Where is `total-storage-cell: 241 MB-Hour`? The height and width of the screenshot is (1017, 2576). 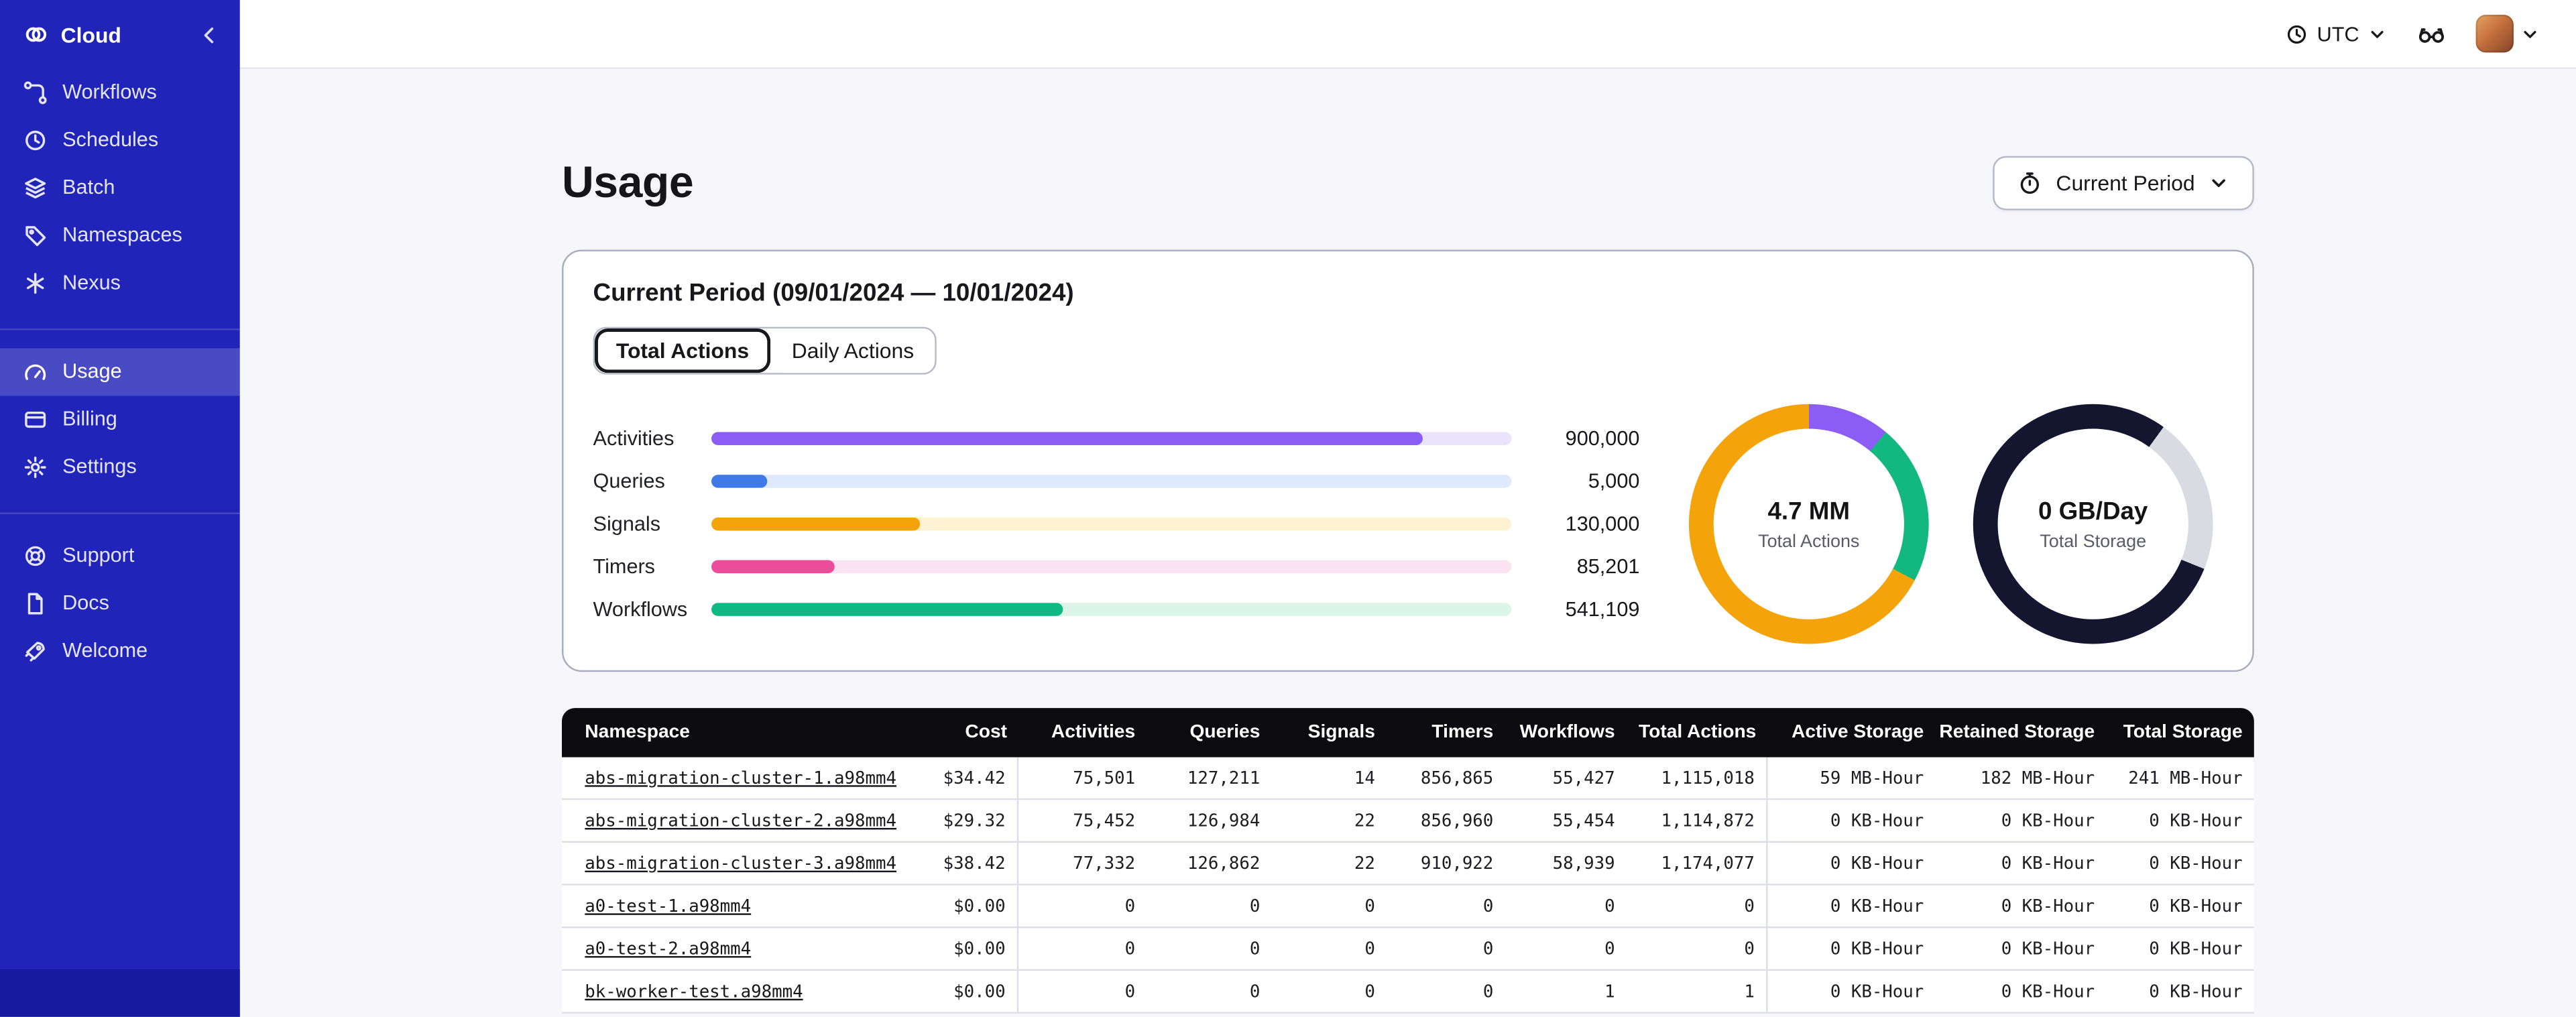
total-storage-cell: 241 MB-Hour is located at coordinates (2185, 778).